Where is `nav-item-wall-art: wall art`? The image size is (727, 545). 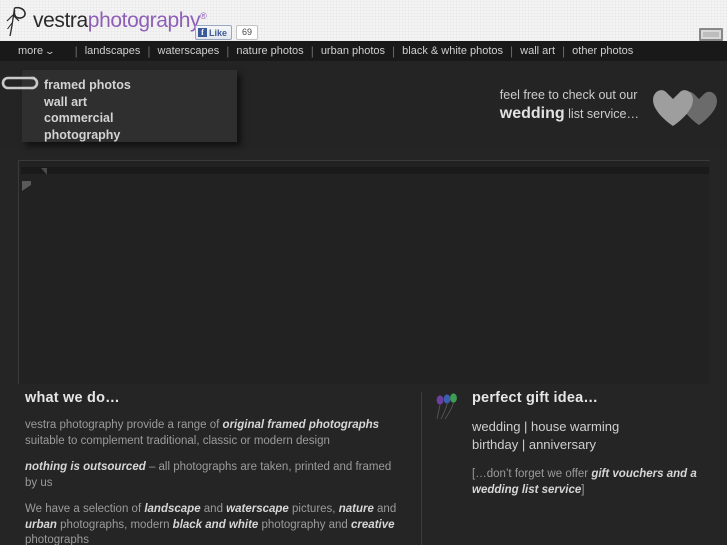
nav-item-wall-art: wall art is located at coordinates (537, 51).